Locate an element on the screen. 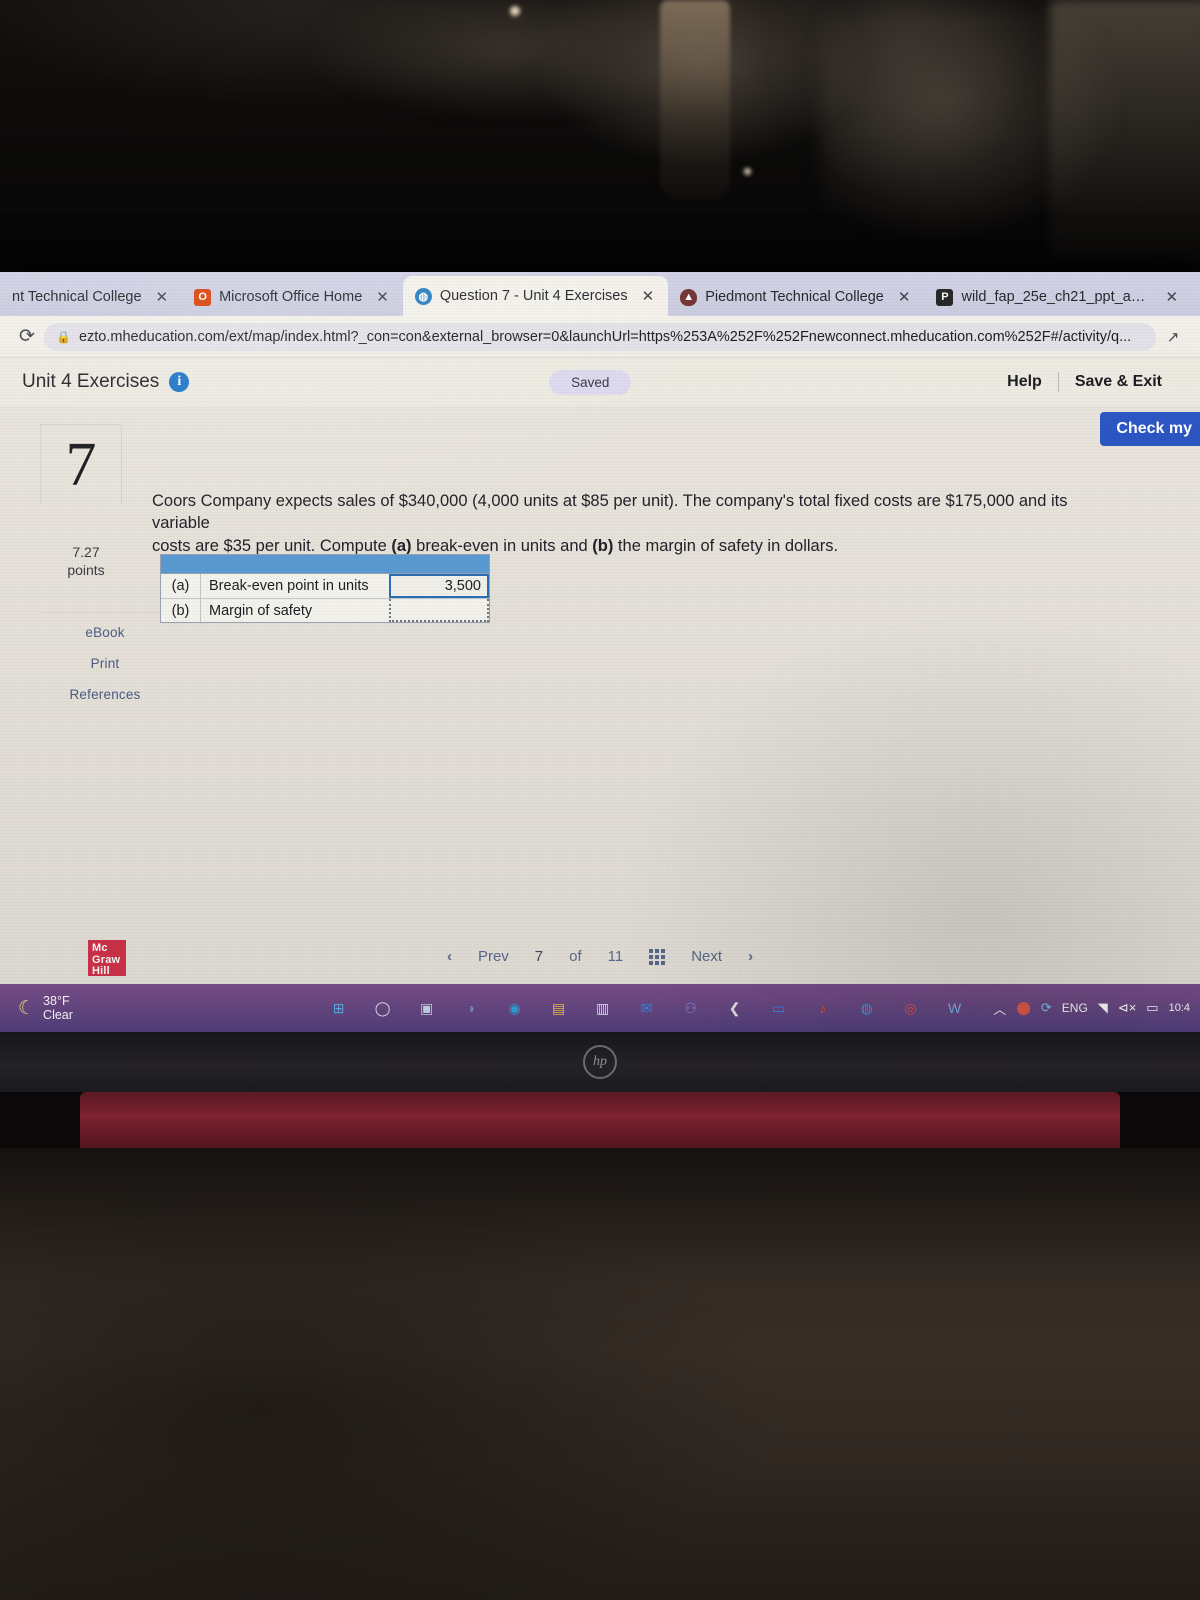  page-title: Unit 4 Exercises is located at coordinates (91, 381).